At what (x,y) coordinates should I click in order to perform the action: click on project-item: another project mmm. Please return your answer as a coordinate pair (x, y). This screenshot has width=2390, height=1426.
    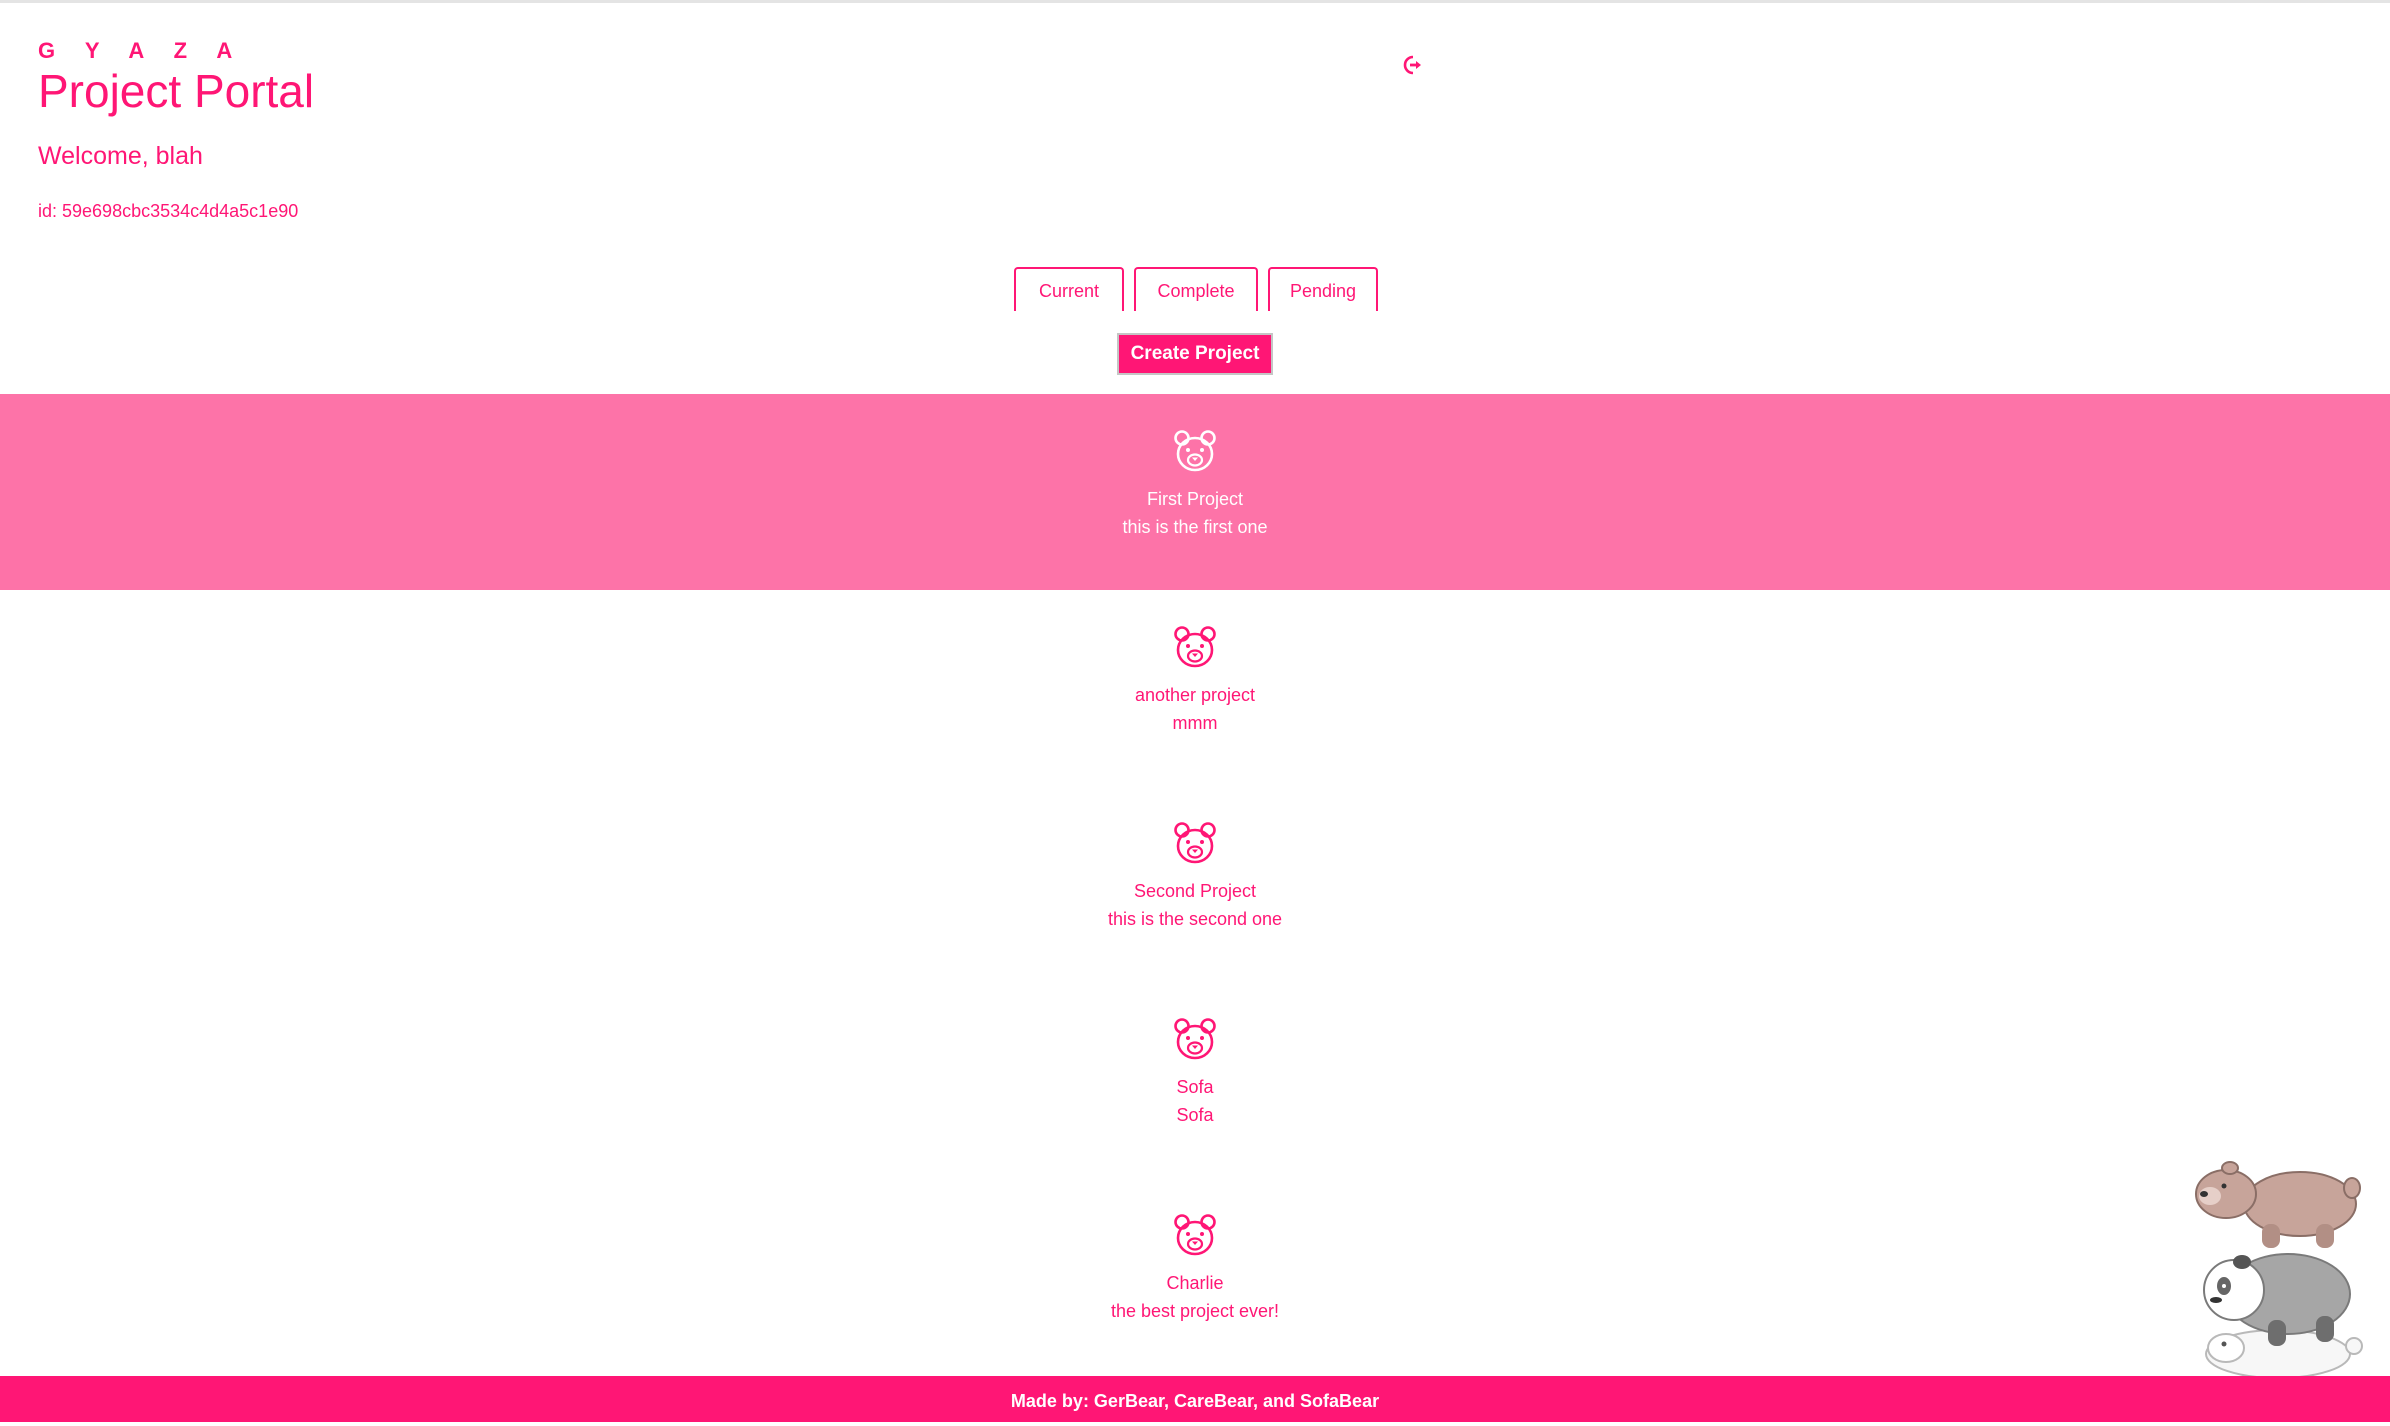
    Looking at the image, I should click on (1195, 688).